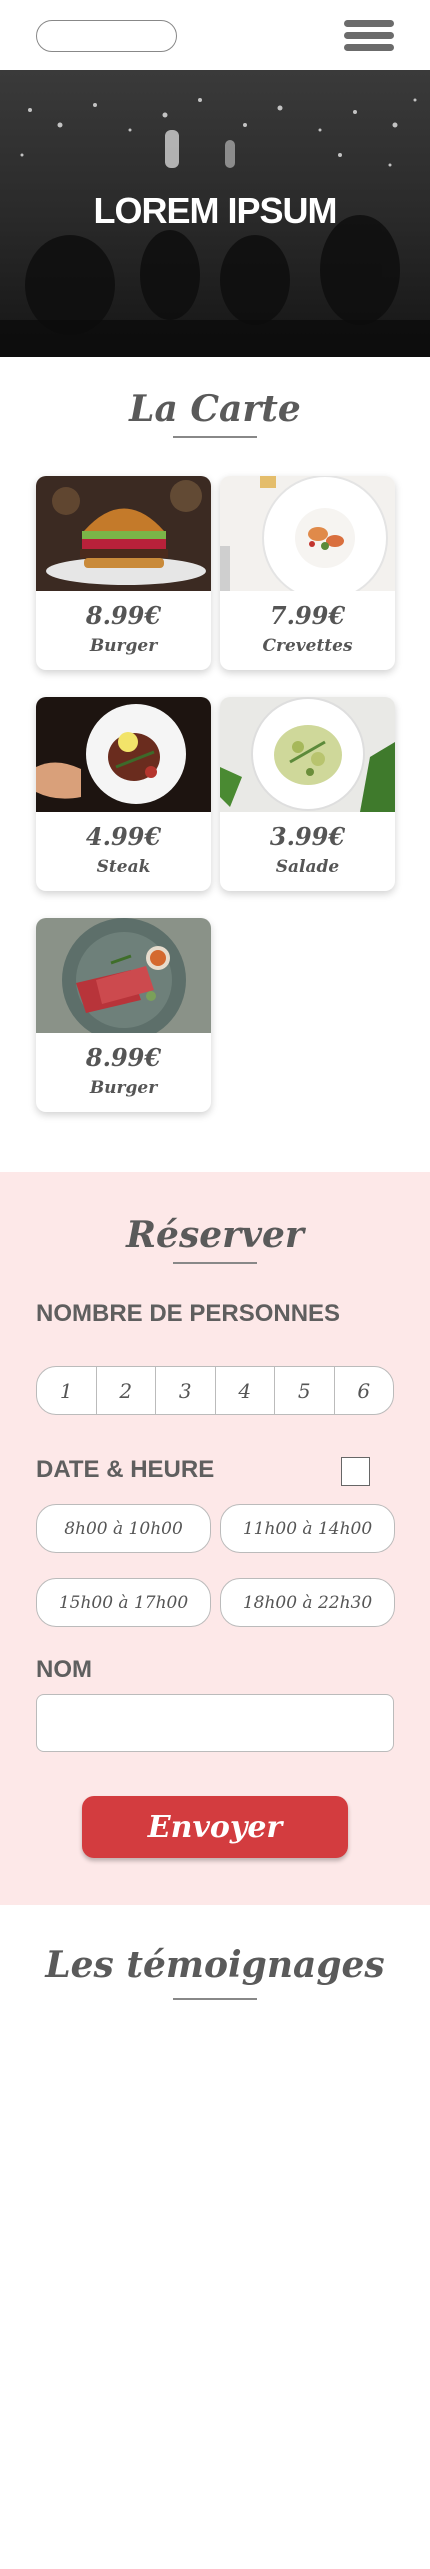  What do you see at coordinates (215, 35) in the screenshot?
I see `header` at bounding box center [215, 35].